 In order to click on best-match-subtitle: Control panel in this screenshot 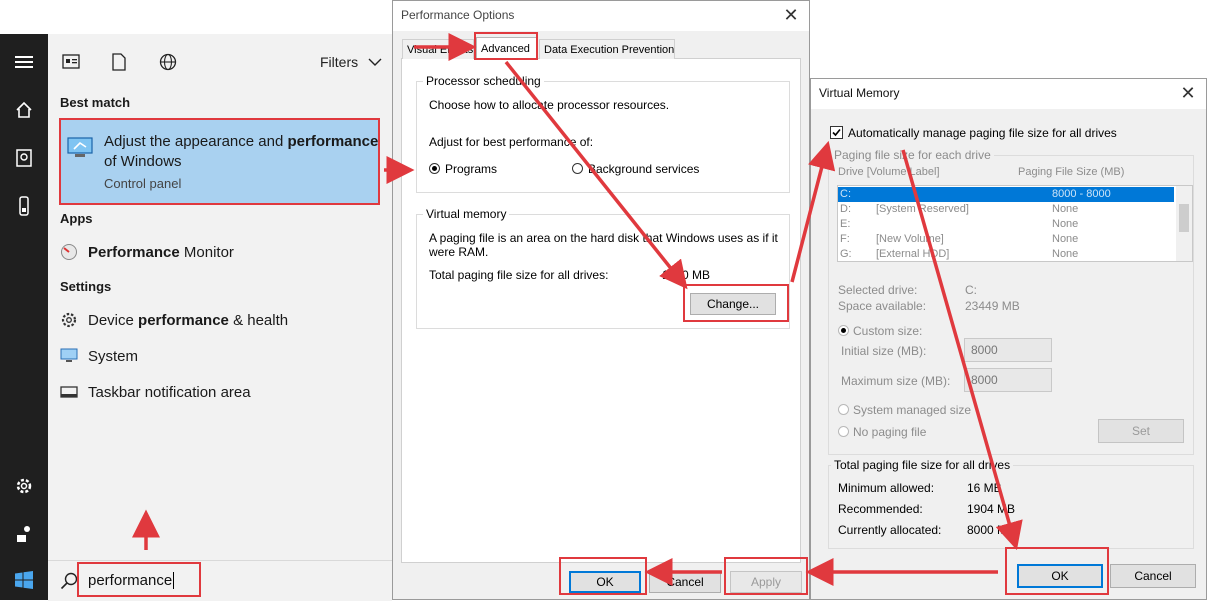, I will do `click(143, 183)`.